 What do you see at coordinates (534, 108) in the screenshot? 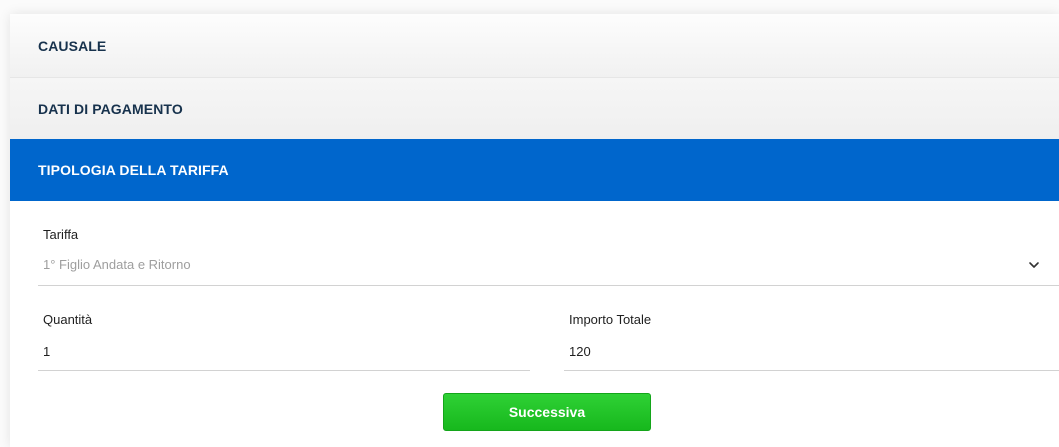
I see `section-header-dati-pagamento: DATI DI PAGAMENTO` at bounding box center [534, 108].